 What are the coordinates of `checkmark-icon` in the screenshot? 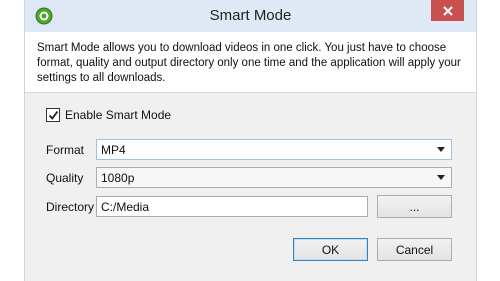 It's located at (53, 115).